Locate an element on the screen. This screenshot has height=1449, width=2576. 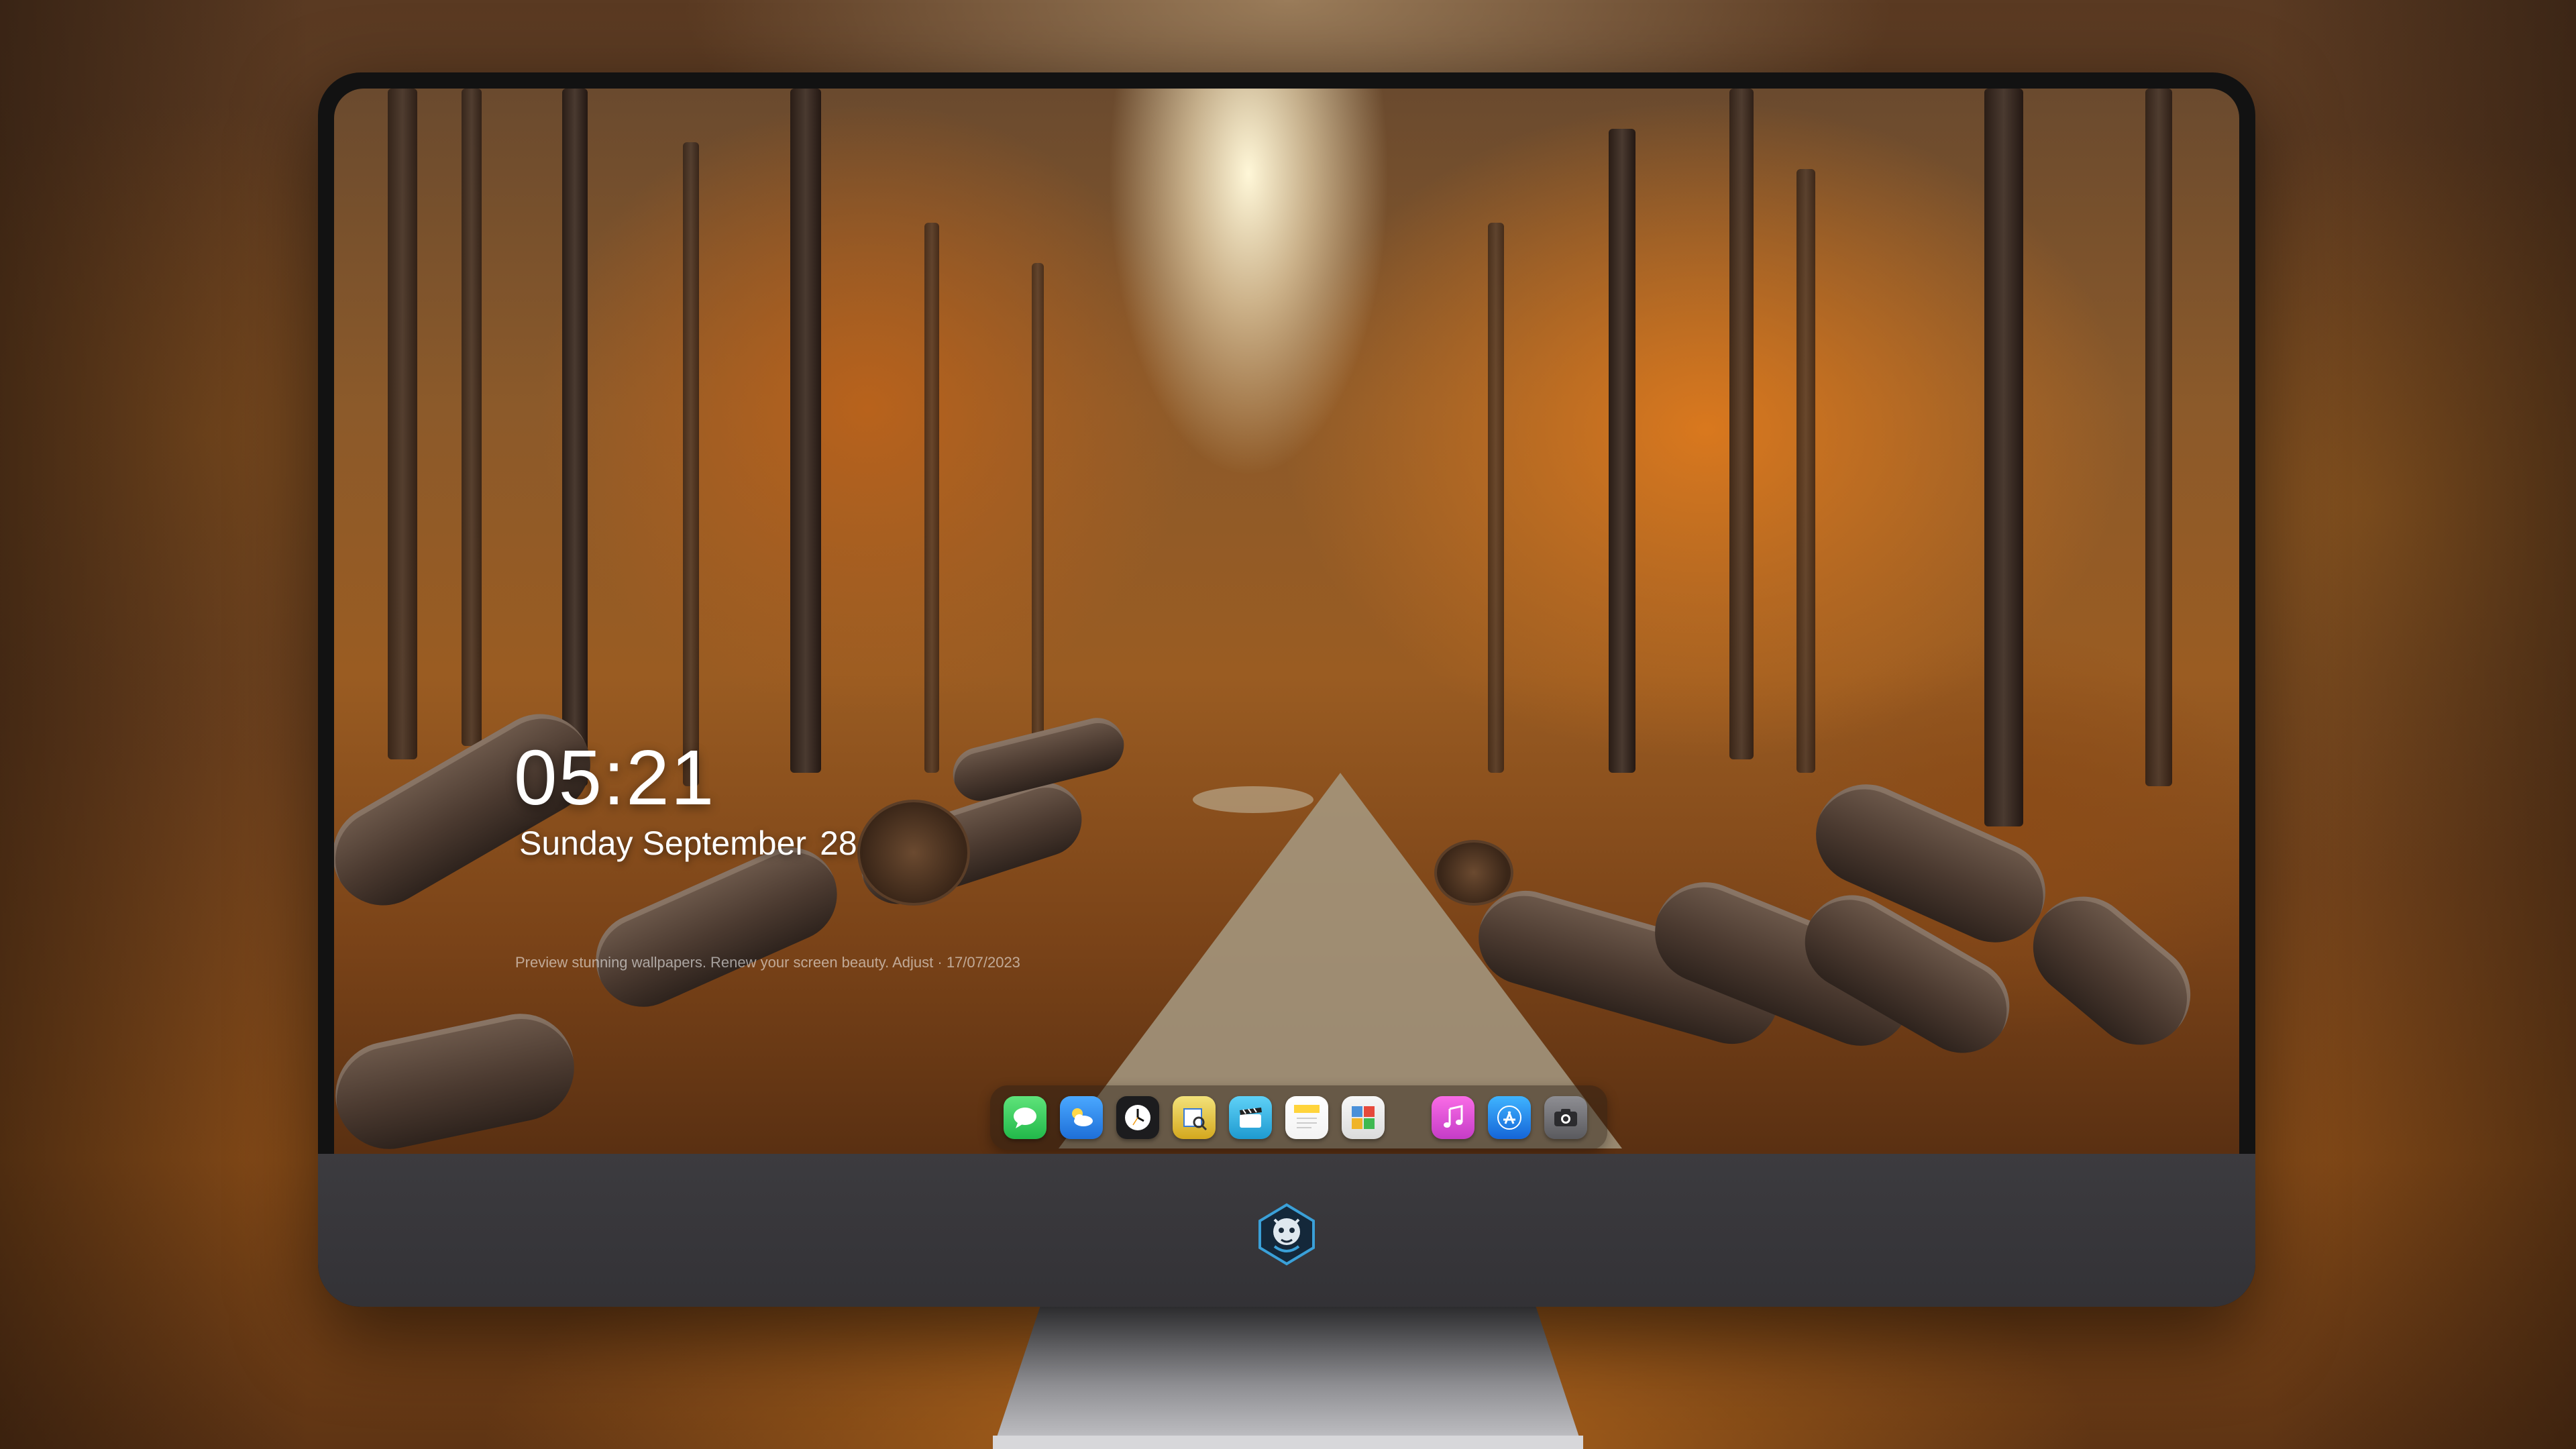
clock-app is located at coordinates (1137, 1117).